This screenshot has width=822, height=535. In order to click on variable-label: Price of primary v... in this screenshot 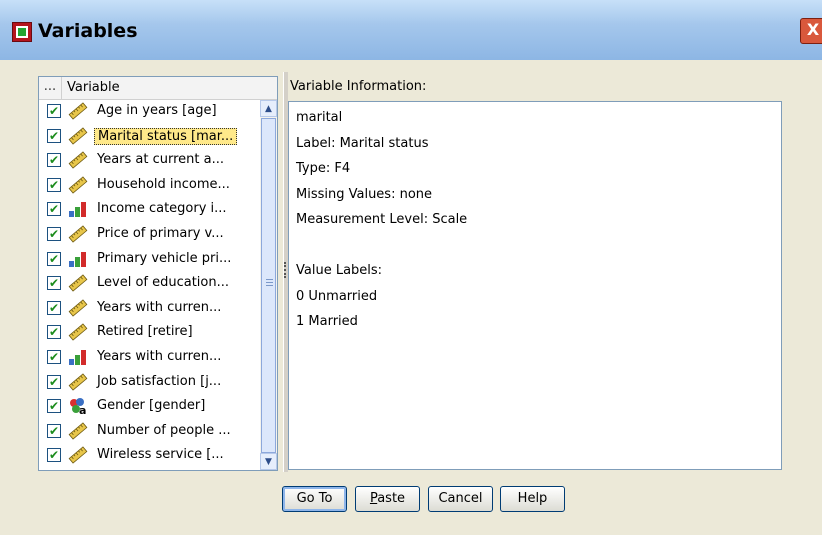, I will do `click(160, 233)`.